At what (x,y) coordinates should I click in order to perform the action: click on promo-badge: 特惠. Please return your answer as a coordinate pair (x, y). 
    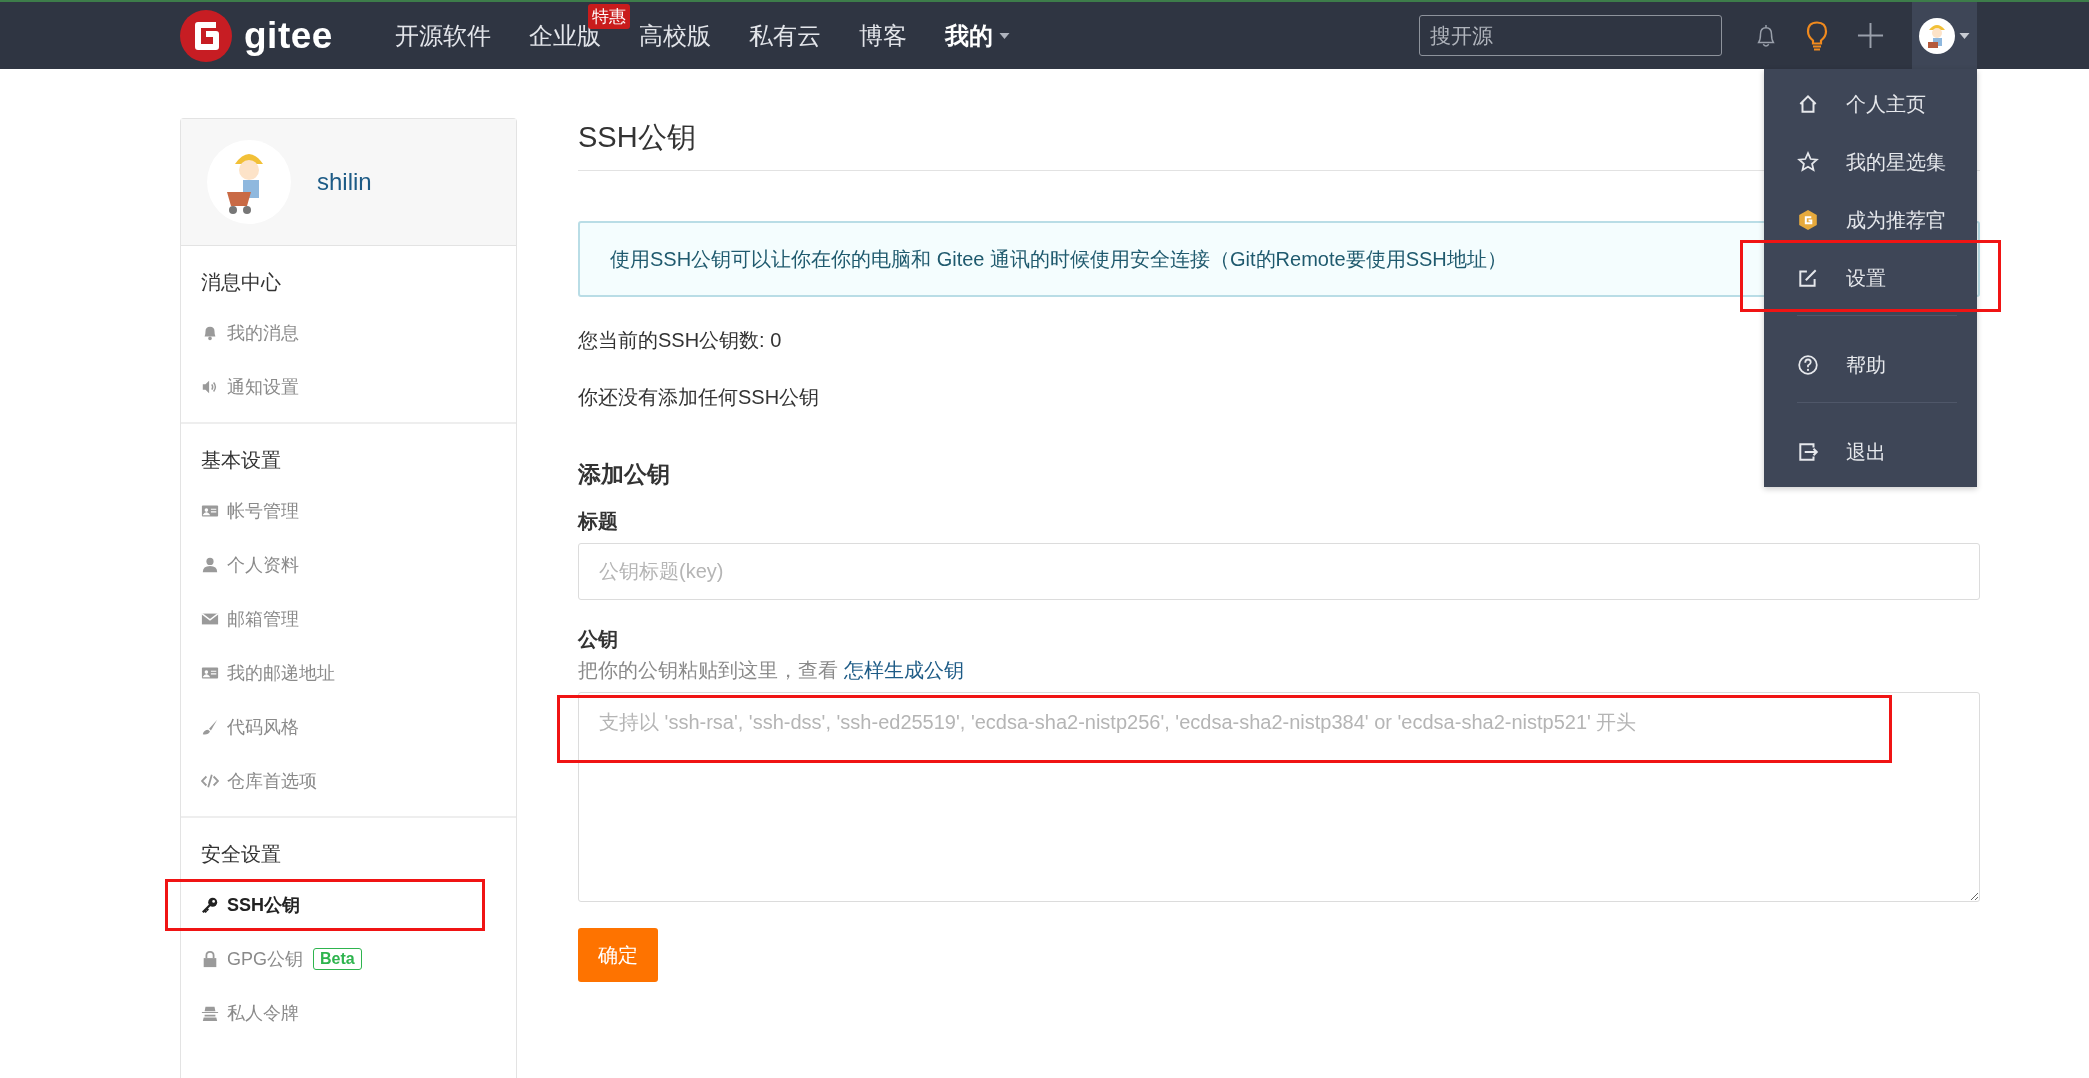
    Looking at the image, I should click on (608, 16).